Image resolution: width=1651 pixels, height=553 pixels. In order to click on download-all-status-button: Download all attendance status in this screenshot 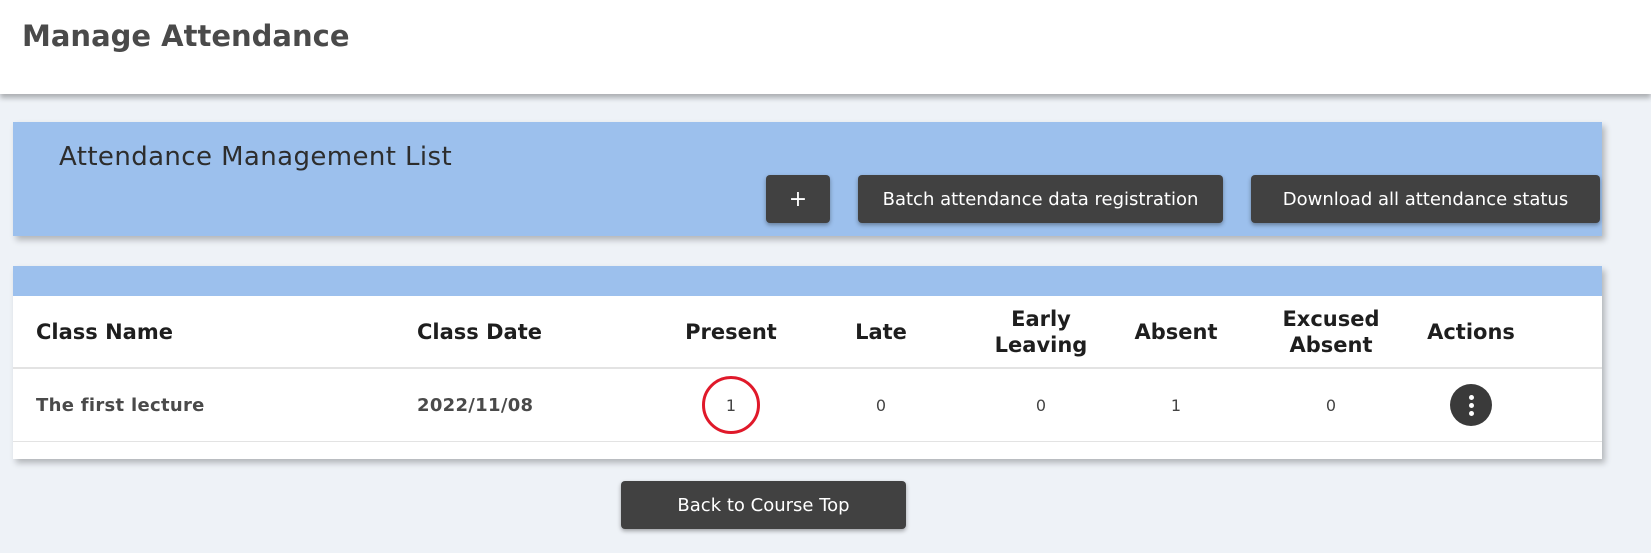, I will do `click(1425, 199)`.